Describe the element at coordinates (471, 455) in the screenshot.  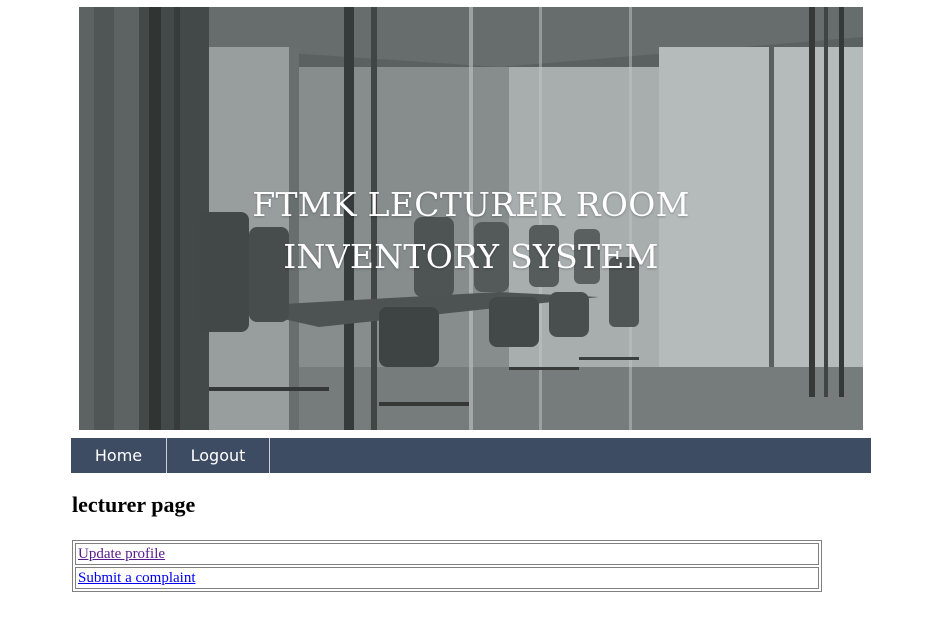
I see `nav-bar: Home Logout` at that location.